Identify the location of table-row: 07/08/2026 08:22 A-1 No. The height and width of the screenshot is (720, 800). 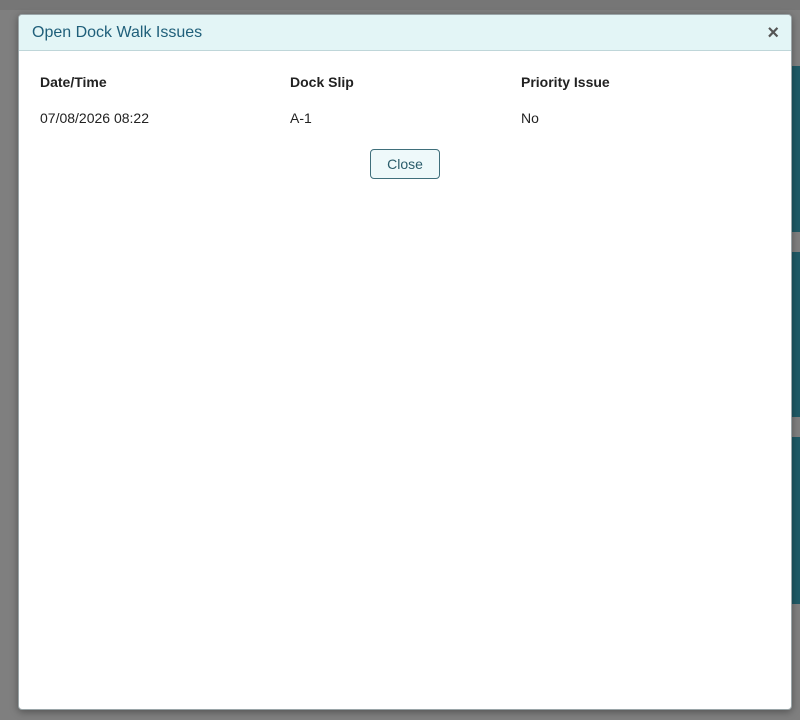
(405, 112).